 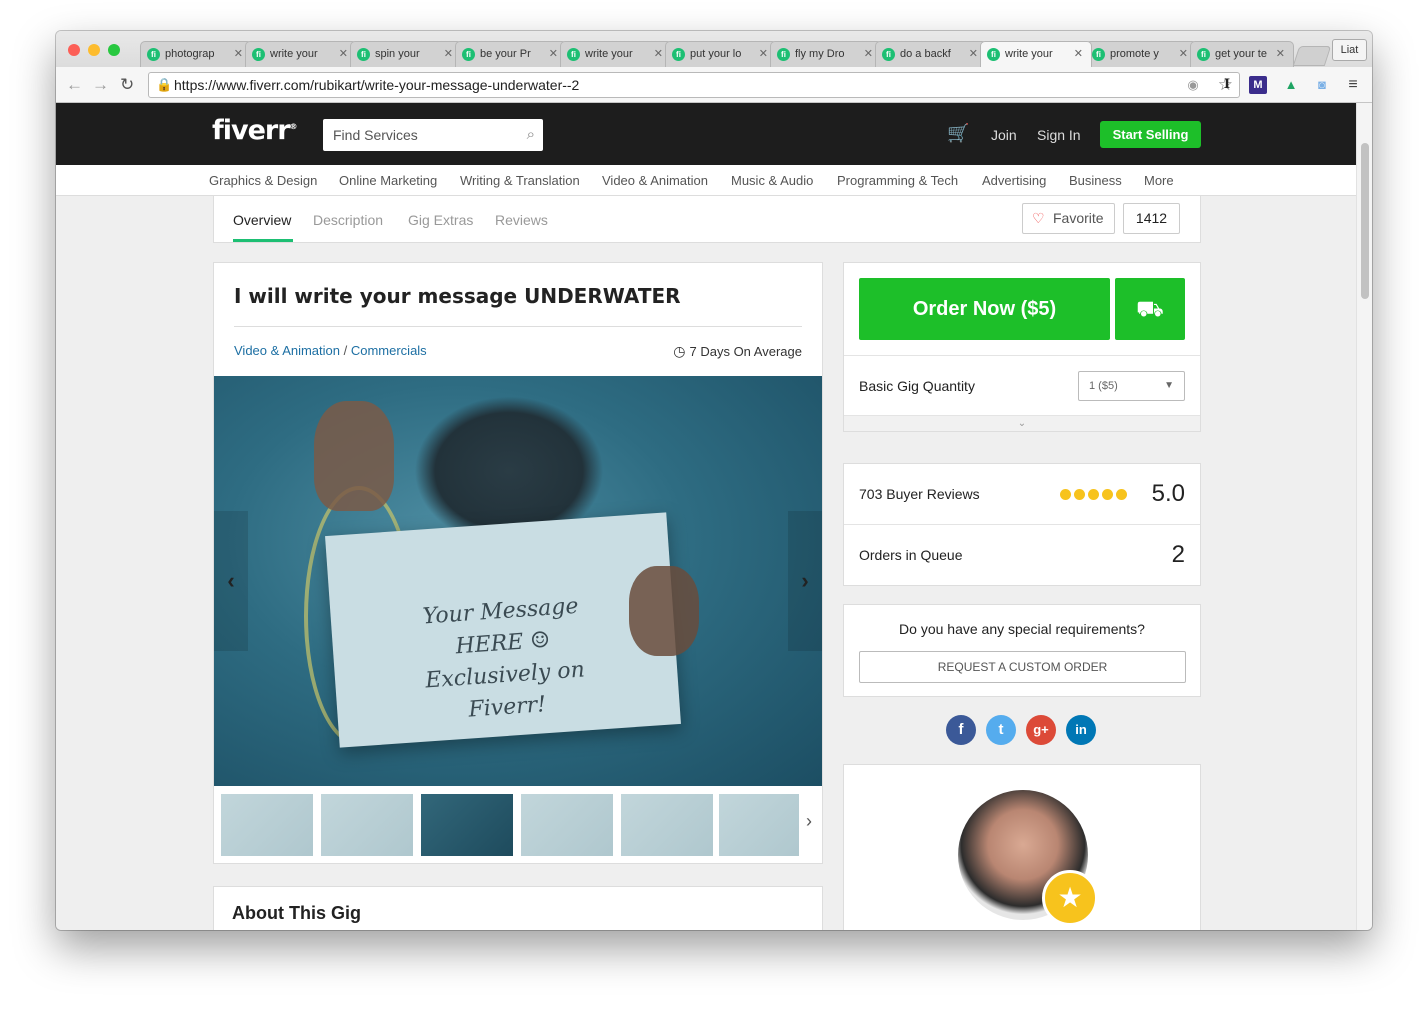 What do you see at coordinates (1364, 516) in the screenshot?
I see `vertical-scrollbar` at bounding box center [1364, 516].